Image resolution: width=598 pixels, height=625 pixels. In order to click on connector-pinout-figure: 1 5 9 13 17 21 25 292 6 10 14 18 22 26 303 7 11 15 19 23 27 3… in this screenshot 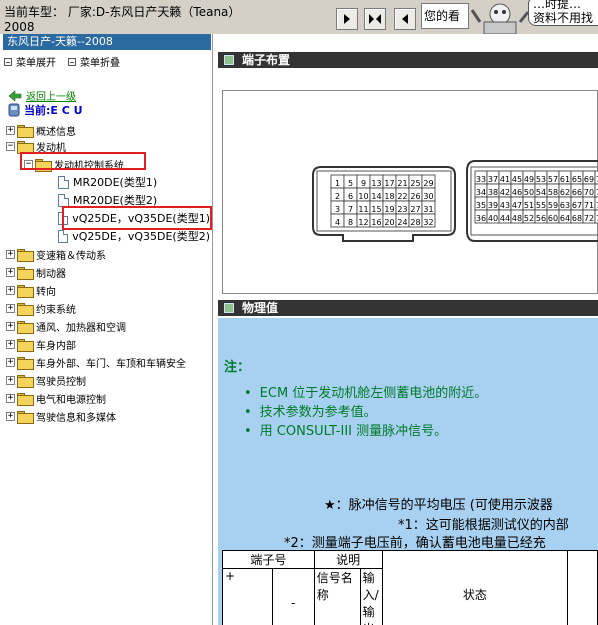, I will do `click(455, 201)`.